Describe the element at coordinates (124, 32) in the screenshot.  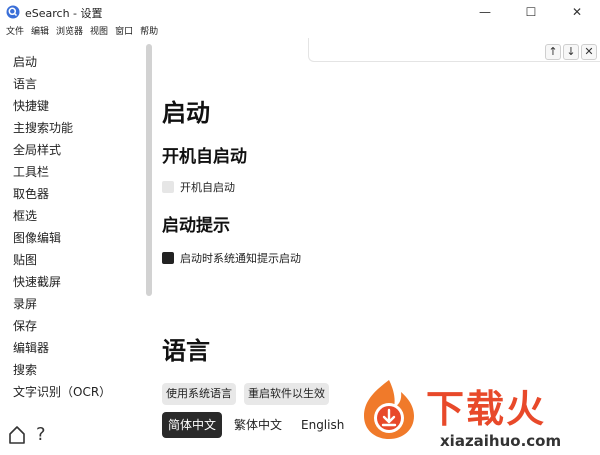
I see `menu-window: 窗口` at that location.